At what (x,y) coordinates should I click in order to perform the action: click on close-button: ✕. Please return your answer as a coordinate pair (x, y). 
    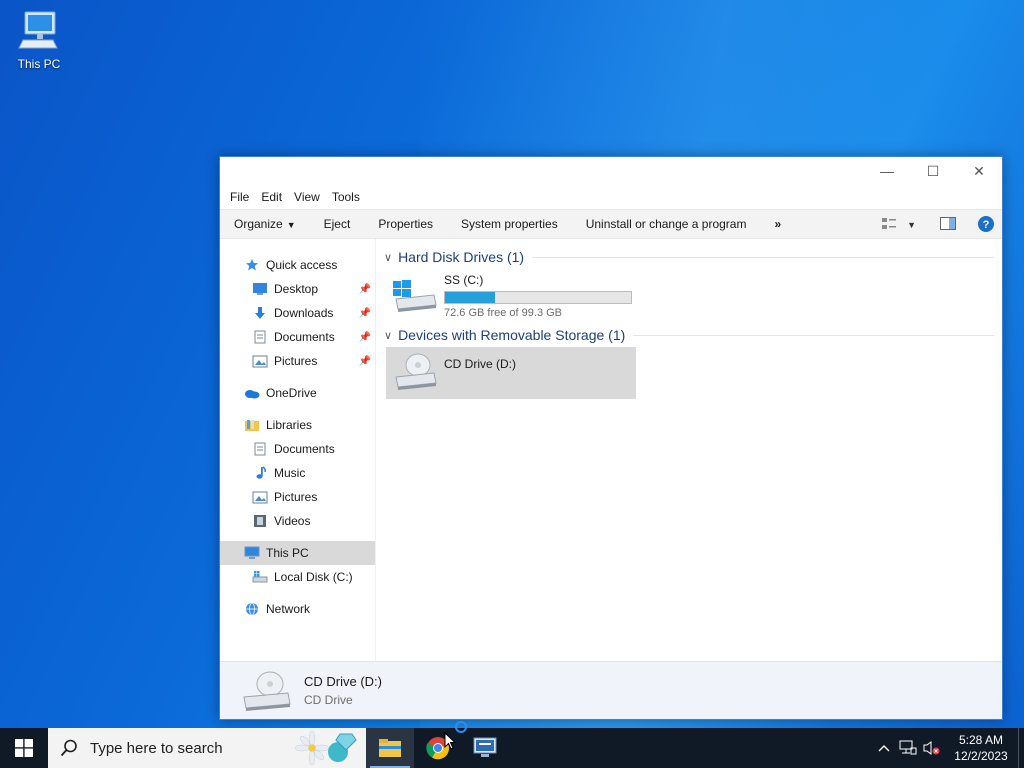
    Looking at the image, I should click on (979, 171).